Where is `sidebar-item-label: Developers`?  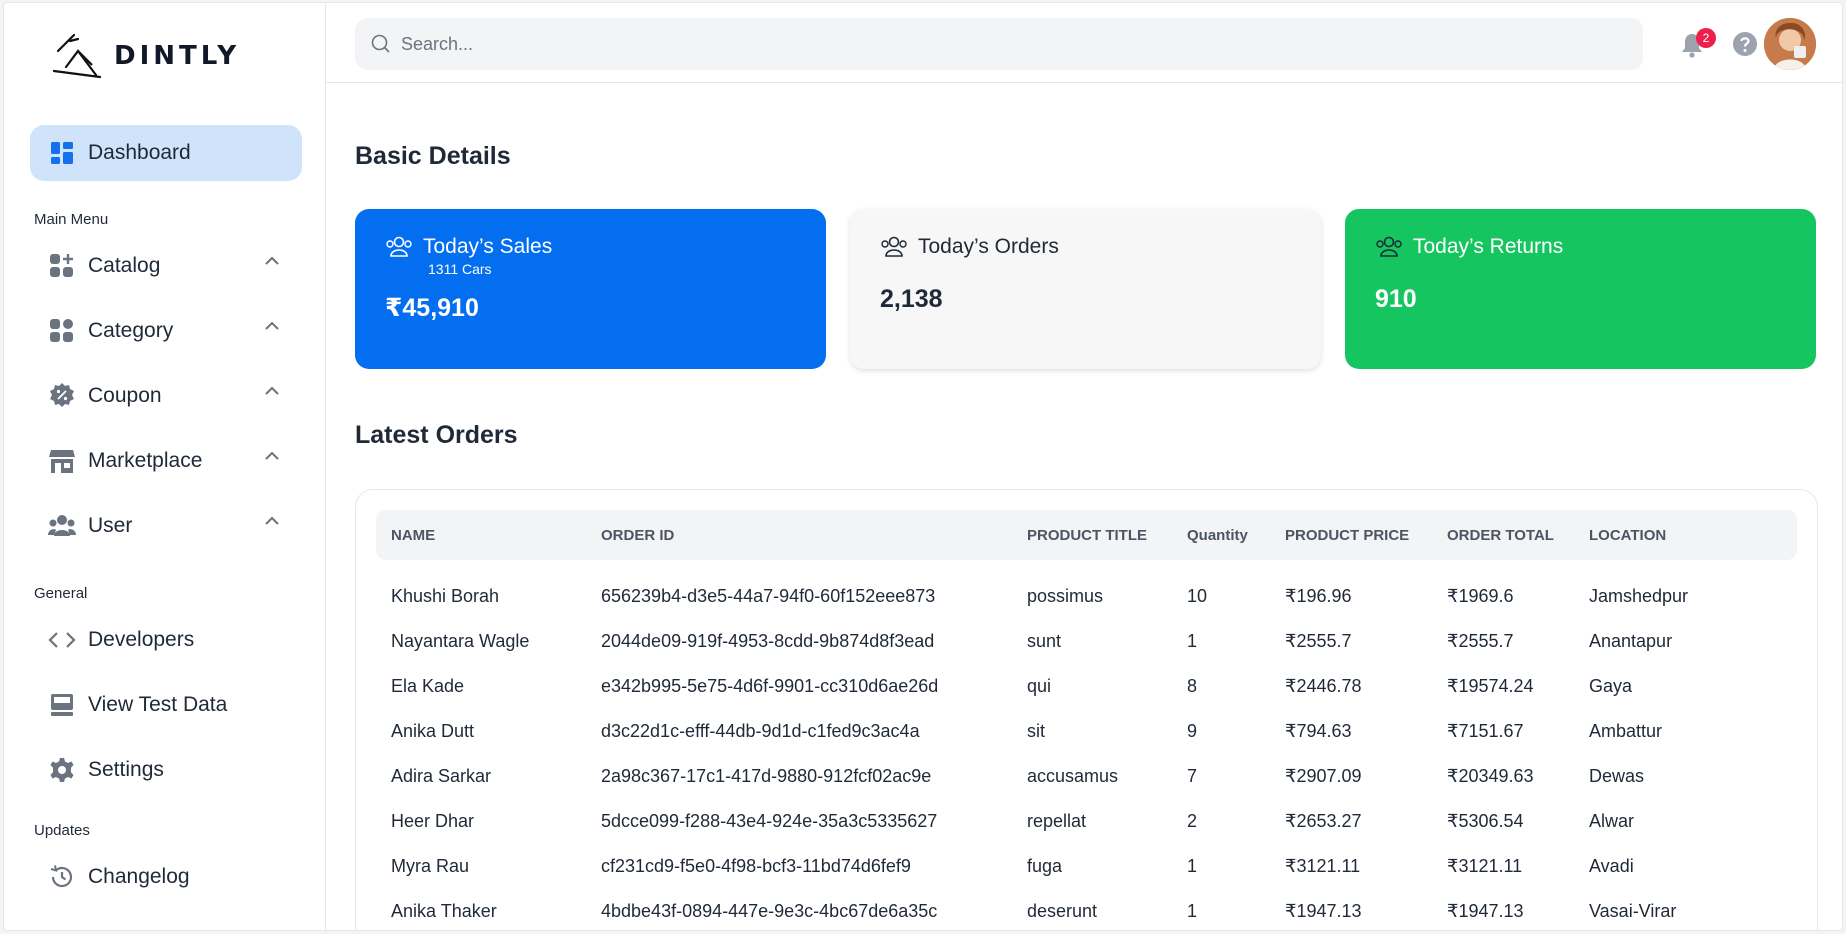 sidebar-item-label: Developers is located at coordinates (141, 639).